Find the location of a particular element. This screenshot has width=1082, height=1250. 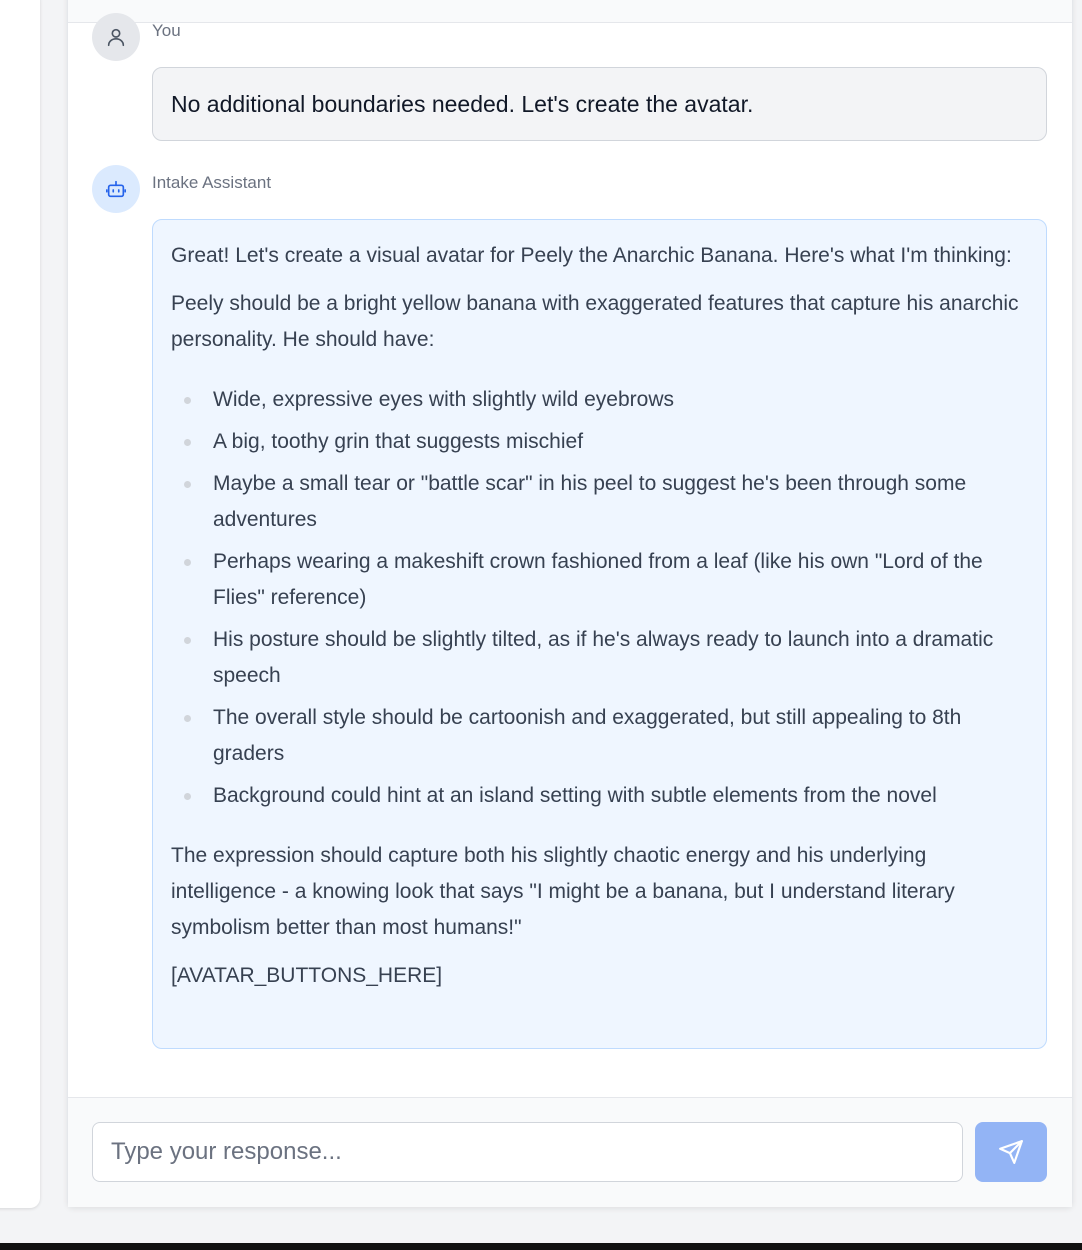

robot-icon is located at coordinates (116, 189).